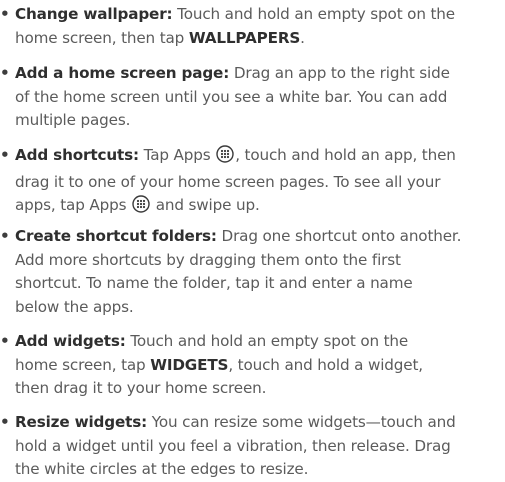 The image size is (505, 482). What do you see at coordinates (116, 236) in the screenshot?
I see `item-term: Create shortcut folders:` at bounding box center [116, 236].